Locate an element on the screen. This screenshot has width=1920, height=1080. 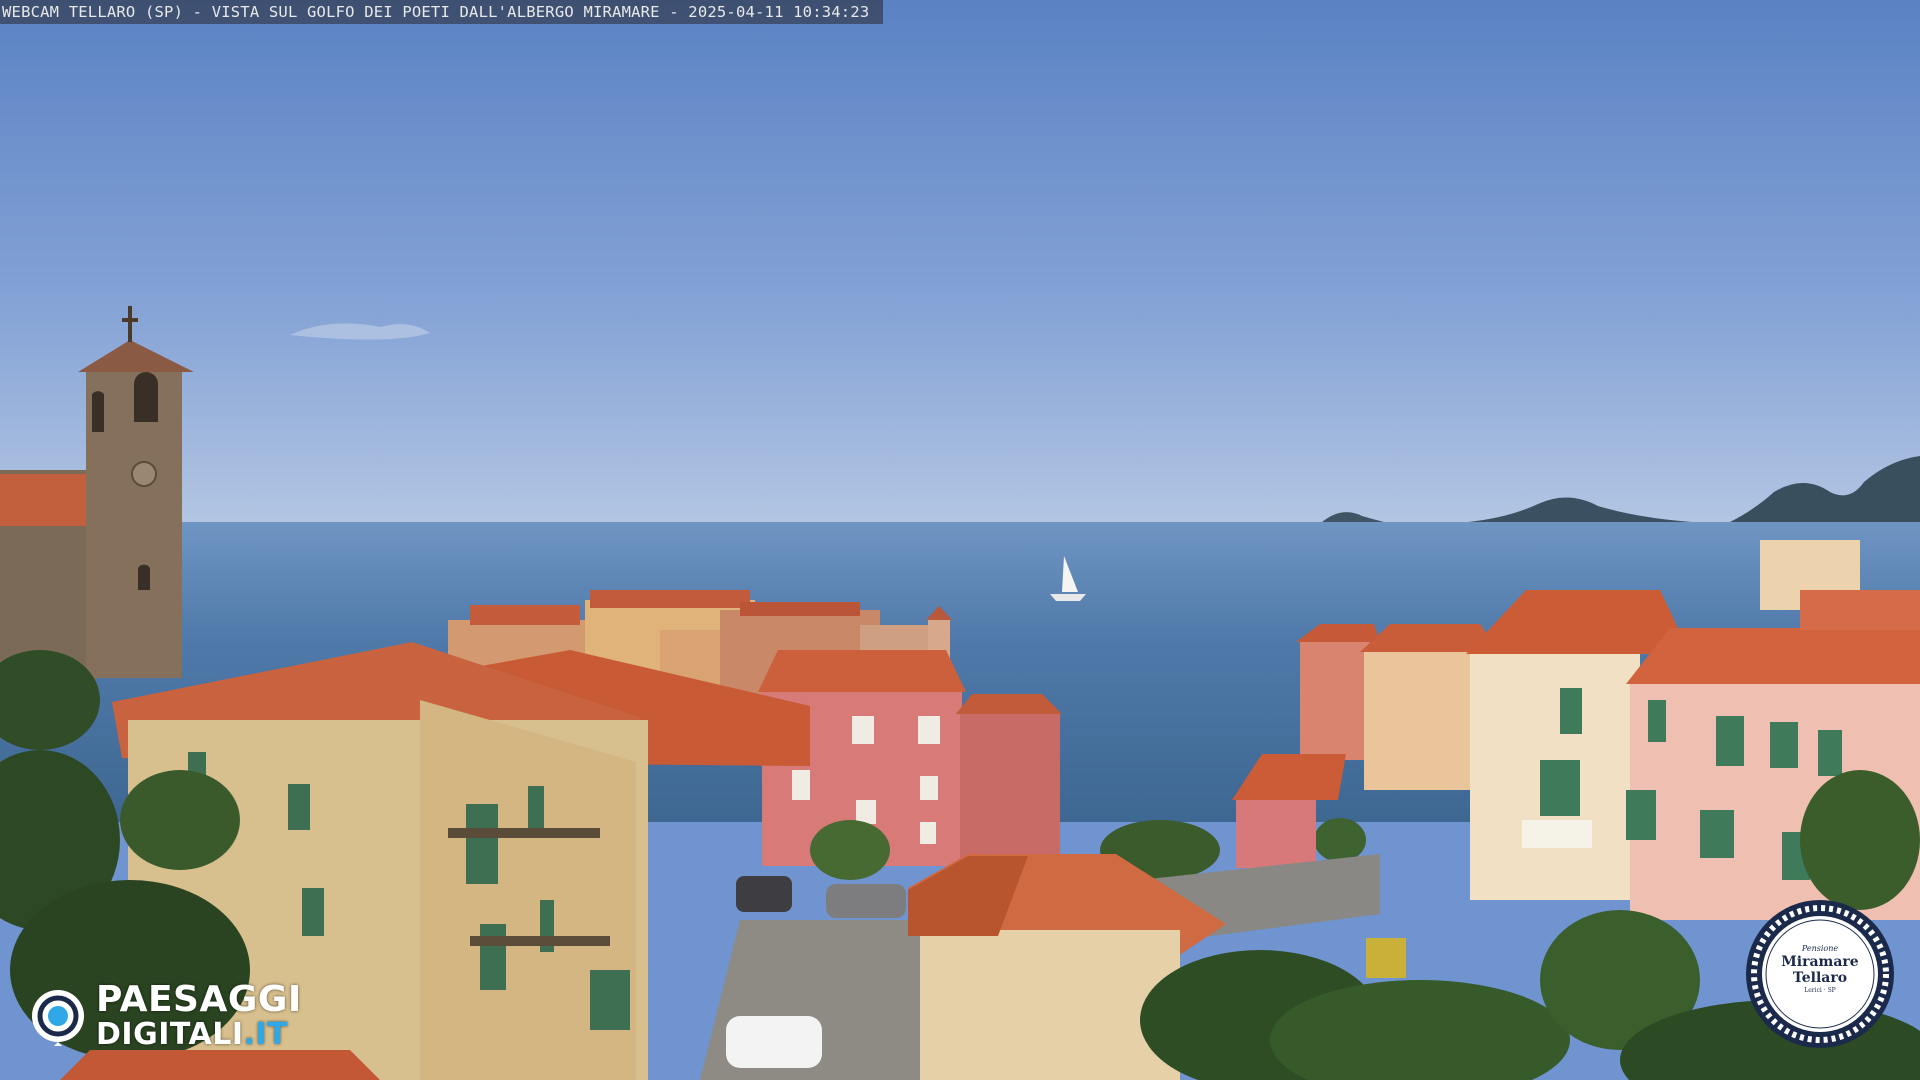
miramare-tellaro-badge: Pensione Miramare Tellaro Lerici · SP is located at coordinates (1820, 974).